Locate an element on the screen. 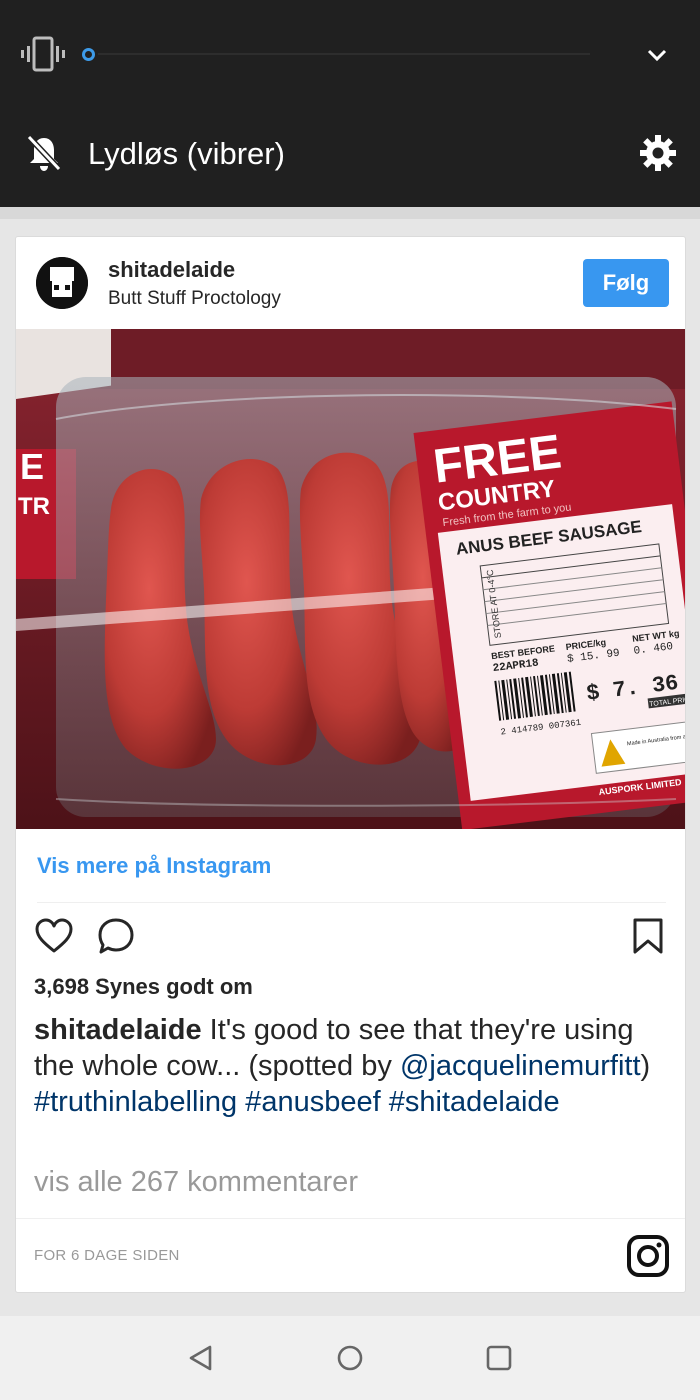  caption-mention: @jacquelinemurfitt is located at coordinates (520, 1066).